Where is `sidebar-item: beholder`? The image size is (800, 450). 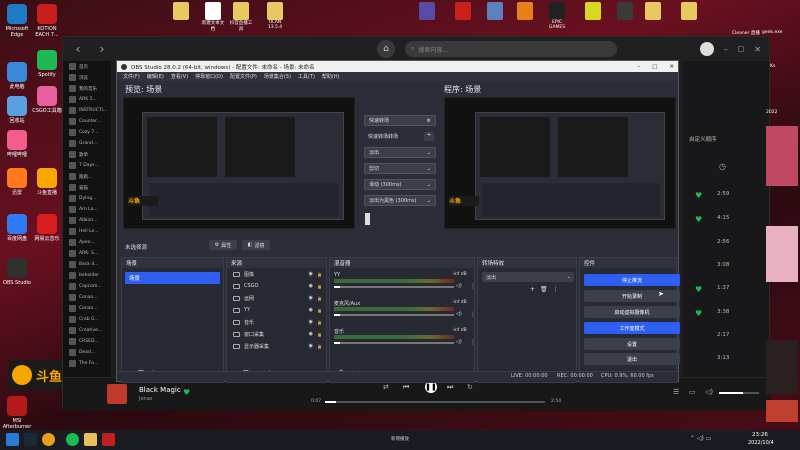
sidebar-item: beholder is located at coordinates (87, 275).